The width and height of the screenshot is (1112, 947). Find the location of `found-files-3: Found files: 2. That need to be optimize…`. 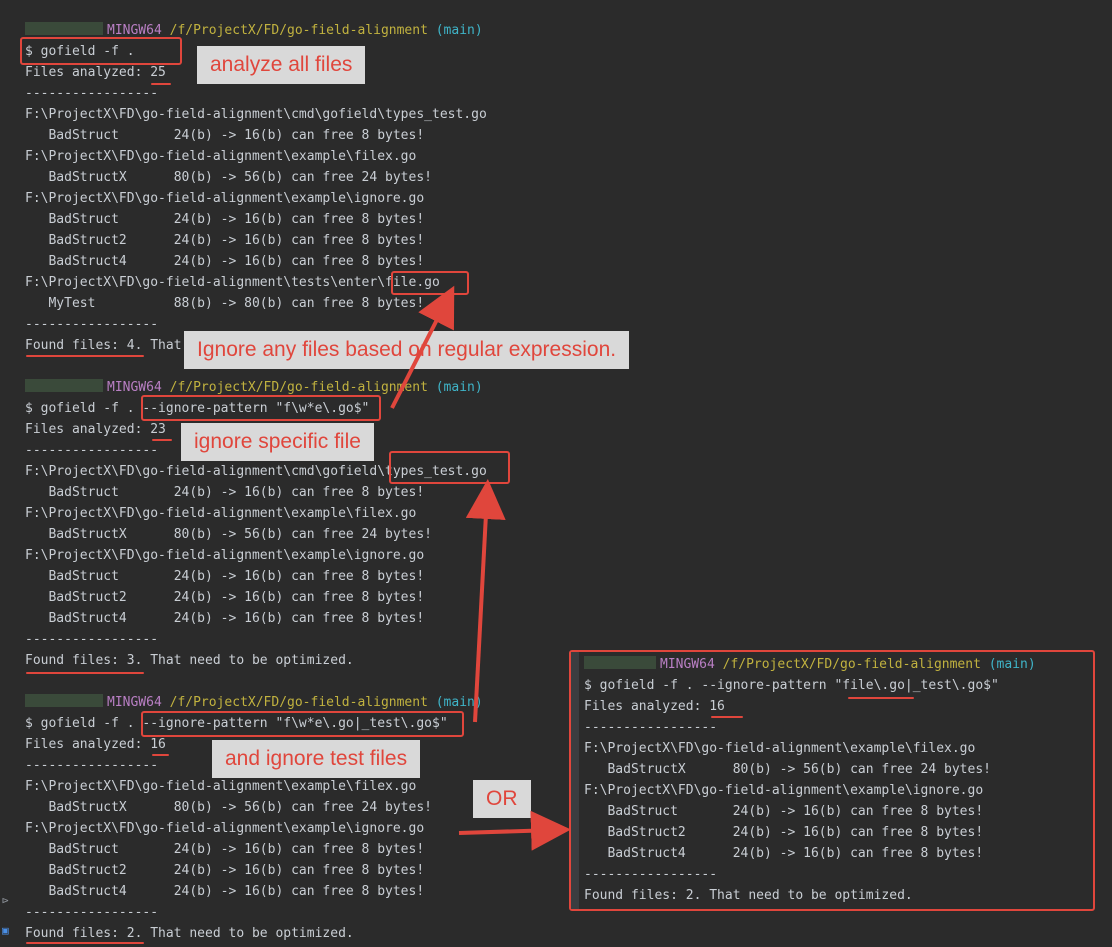

found-files-3: Found files: 2. That need to be optimize… is located at coordinates (189, 933).